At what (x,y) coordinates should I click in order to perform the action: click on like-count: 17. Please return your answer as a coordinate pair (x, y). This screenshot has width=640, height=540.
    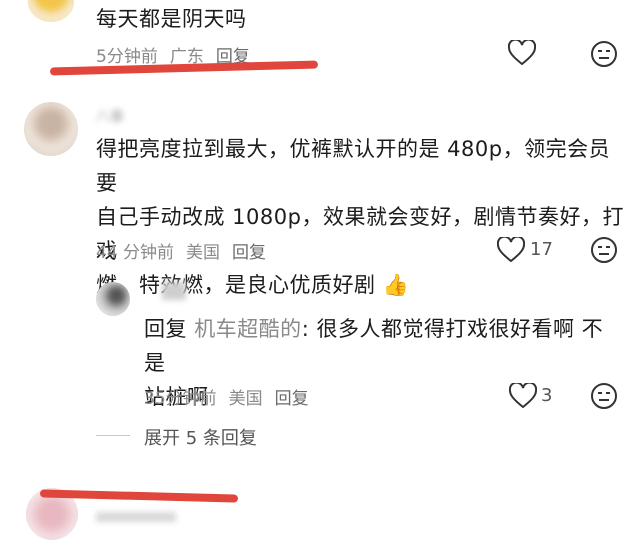
    Looking at the image, I should click on (541, 249).